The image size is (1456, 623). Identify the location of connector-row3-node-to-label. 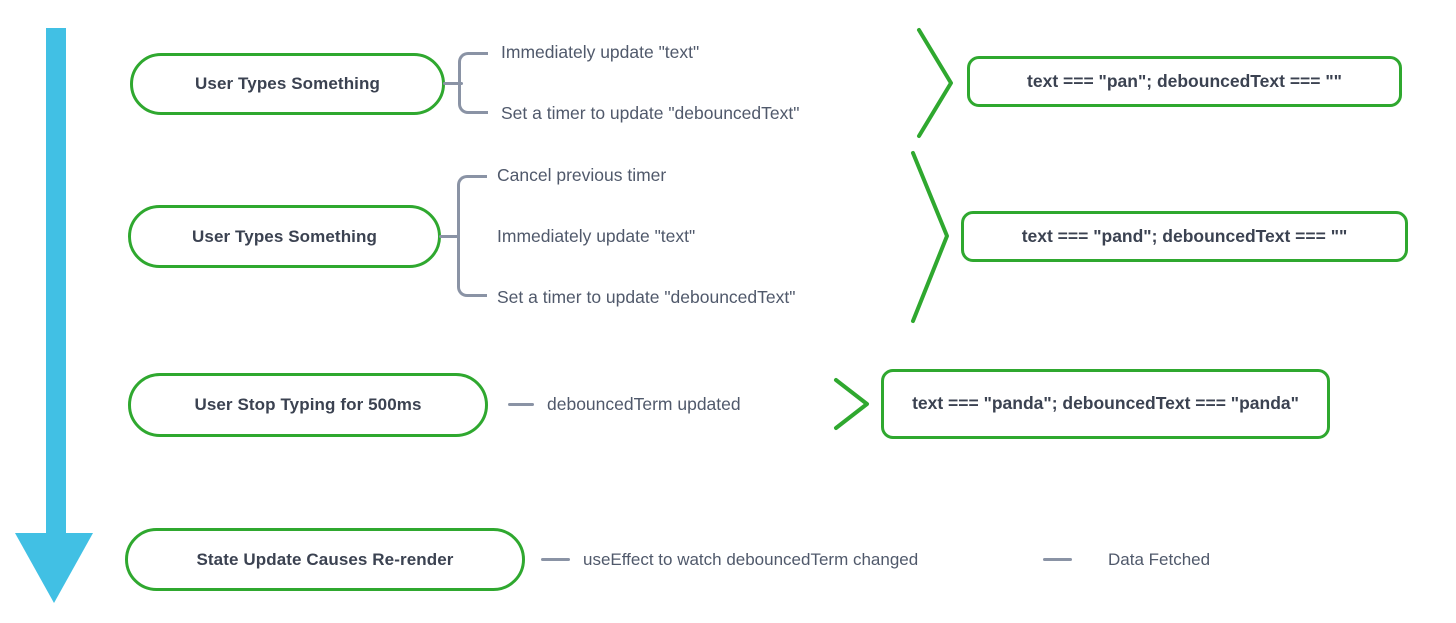
(521, 404).